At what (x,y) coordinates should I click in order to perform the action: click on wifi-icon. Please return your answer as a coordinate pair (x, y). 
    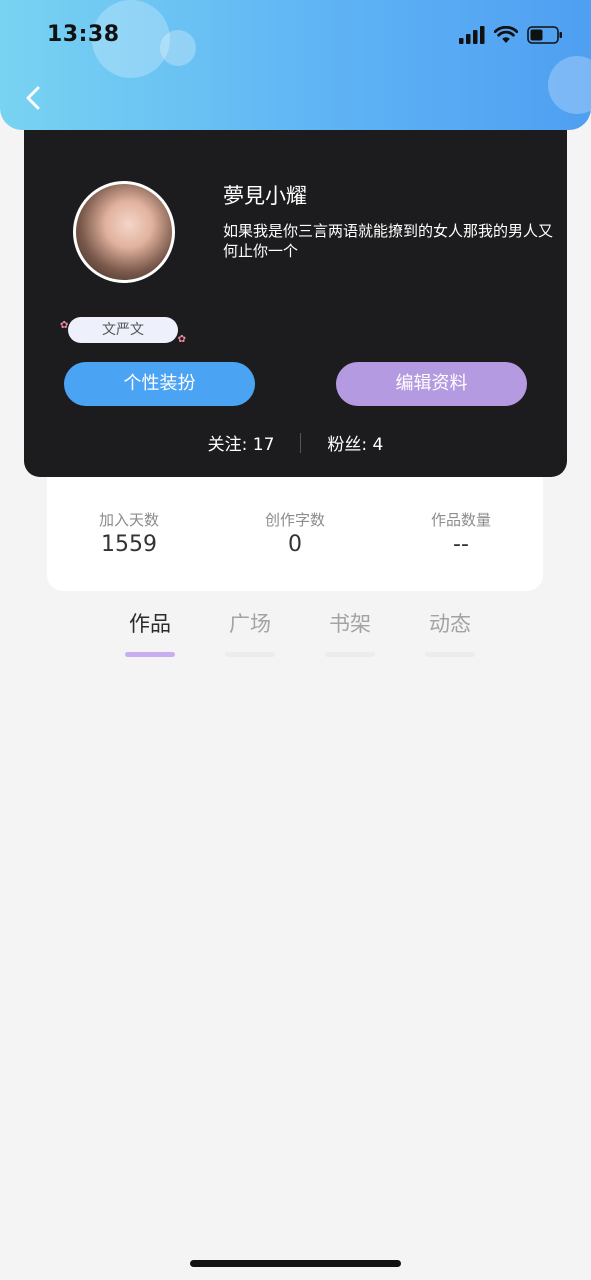
    Looking at the image, I should click on (506, 34).